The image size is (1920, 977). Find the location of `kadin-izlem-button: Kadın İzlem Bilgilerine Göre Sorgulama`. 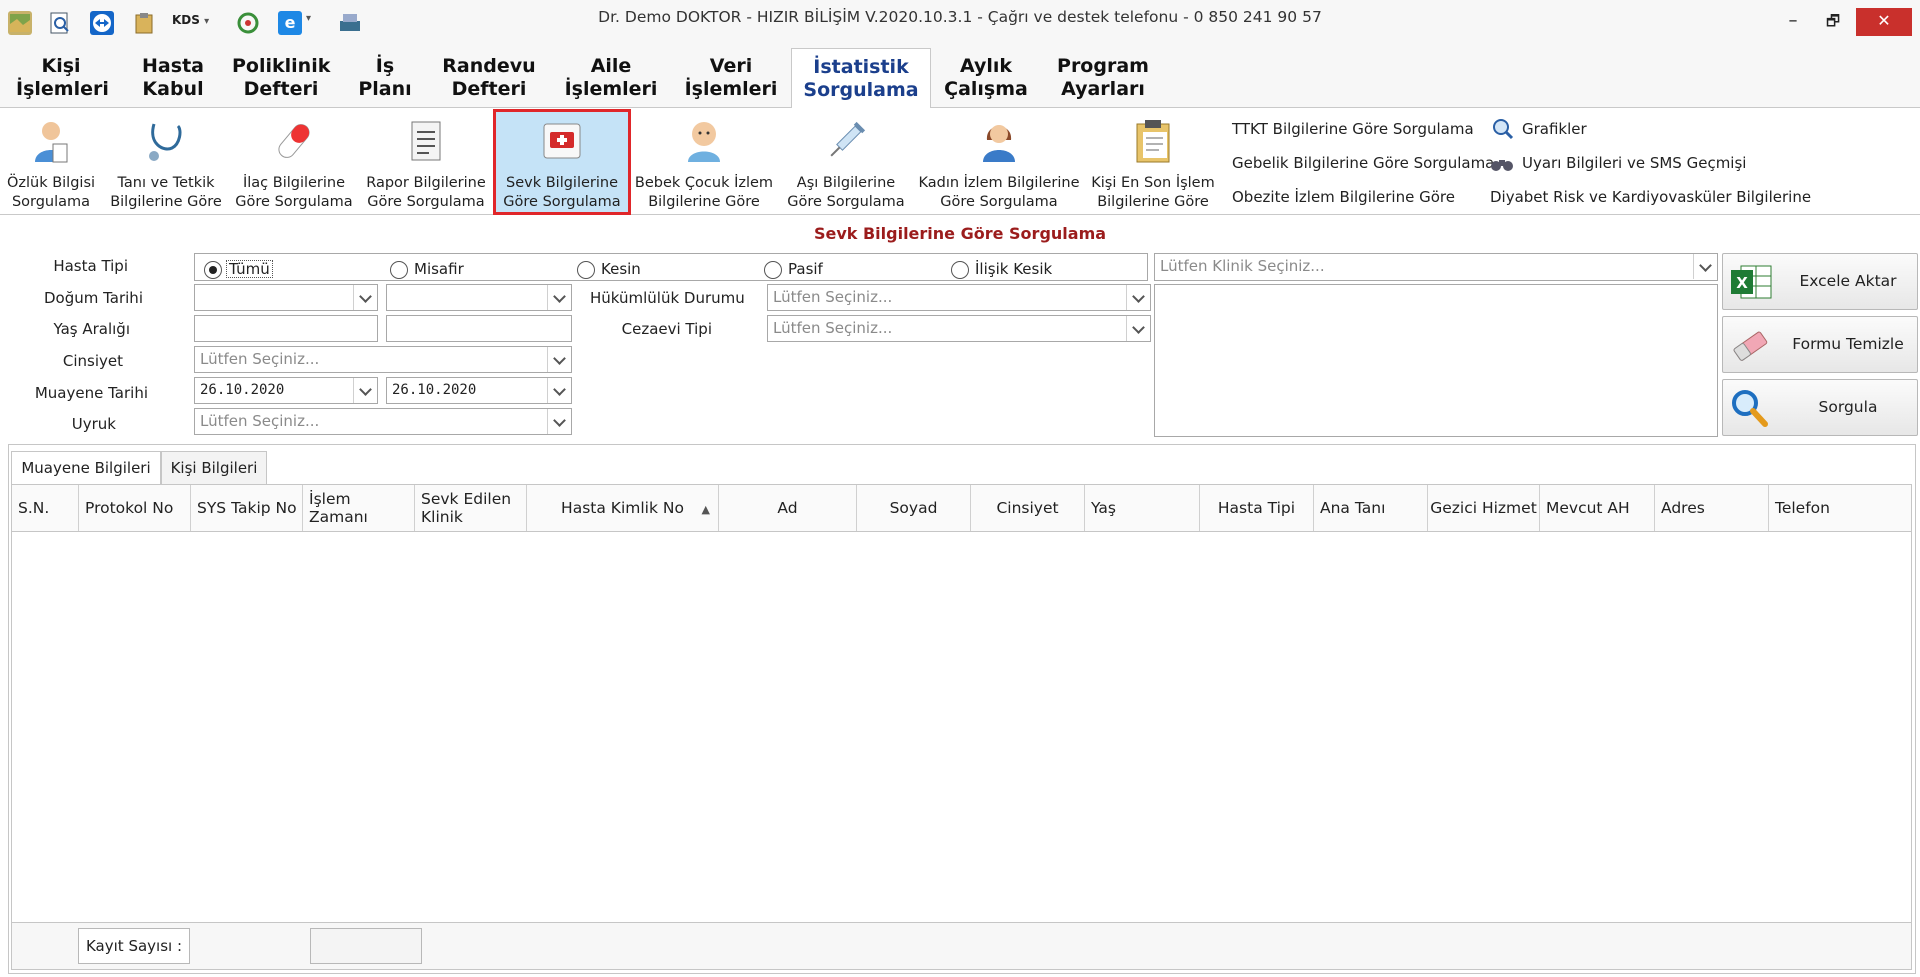

kadin-izlem-button: Kadın İzlem Bilgilerine Göre Sorgulama is located at coordinates (999, 162).